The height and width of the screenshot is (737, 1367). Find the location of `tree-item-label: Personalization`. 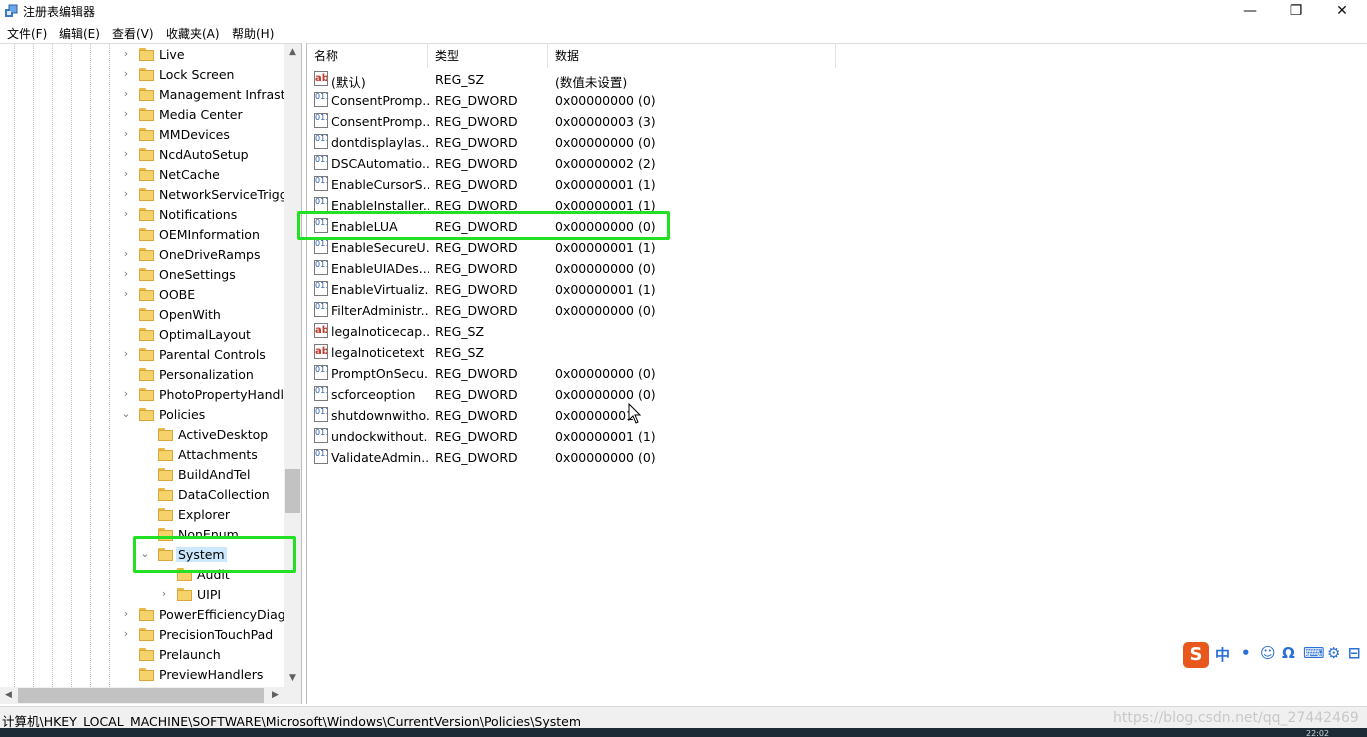

tree-item-label: Personalization is located at coordinates (206, 374).